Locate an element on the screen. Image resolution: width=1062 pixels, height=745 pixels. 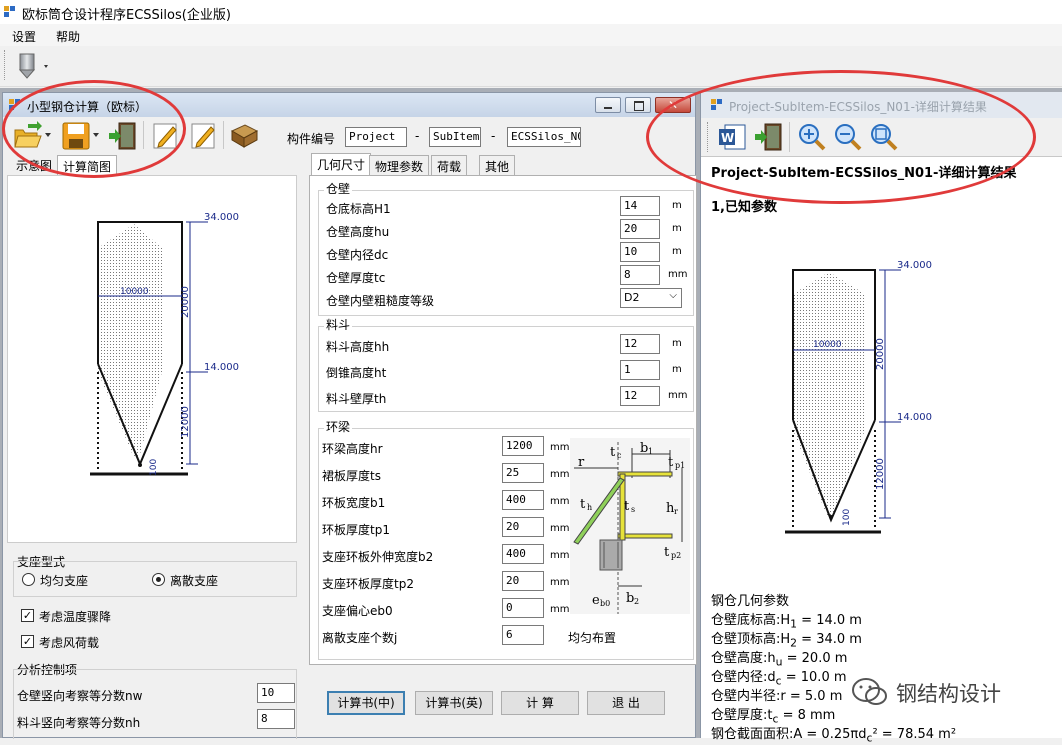
elev-mid-label: 14.000 is located at coordinates (221, 367).